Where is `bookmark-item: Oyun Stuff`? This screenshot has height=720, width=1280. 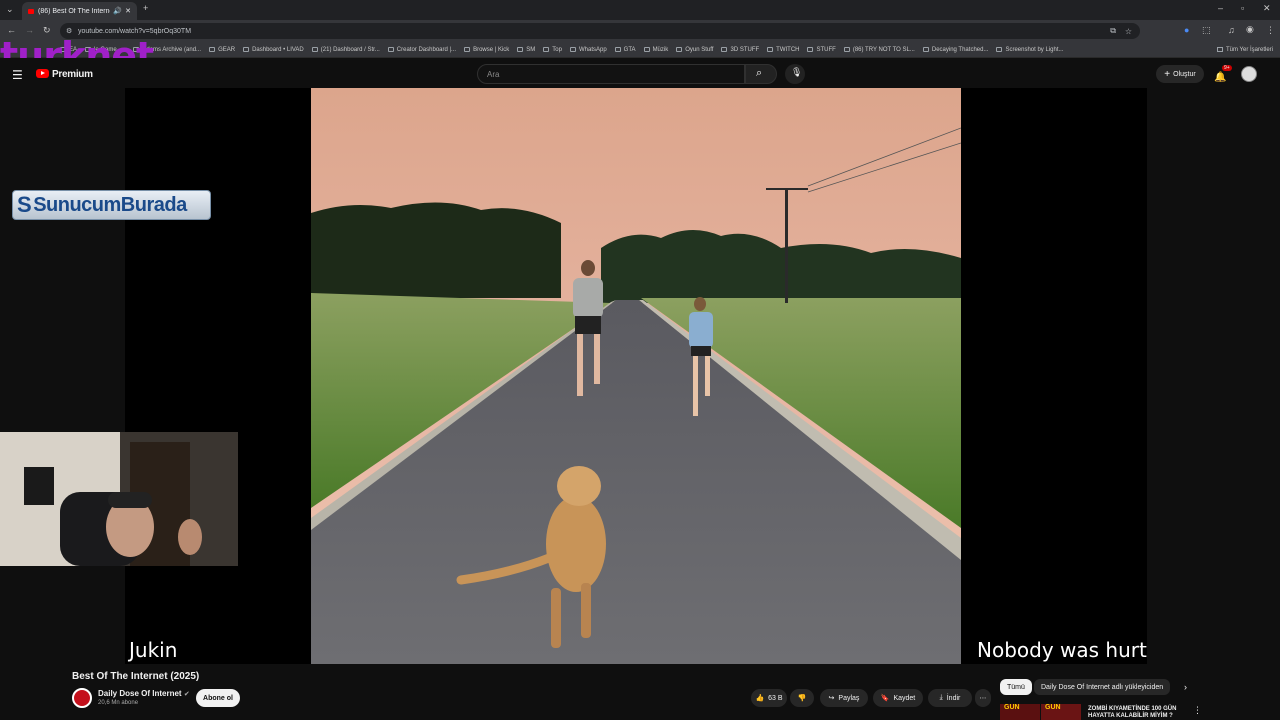 bookmark-item: Oyun Stuff is located at coordinates (694, 50).